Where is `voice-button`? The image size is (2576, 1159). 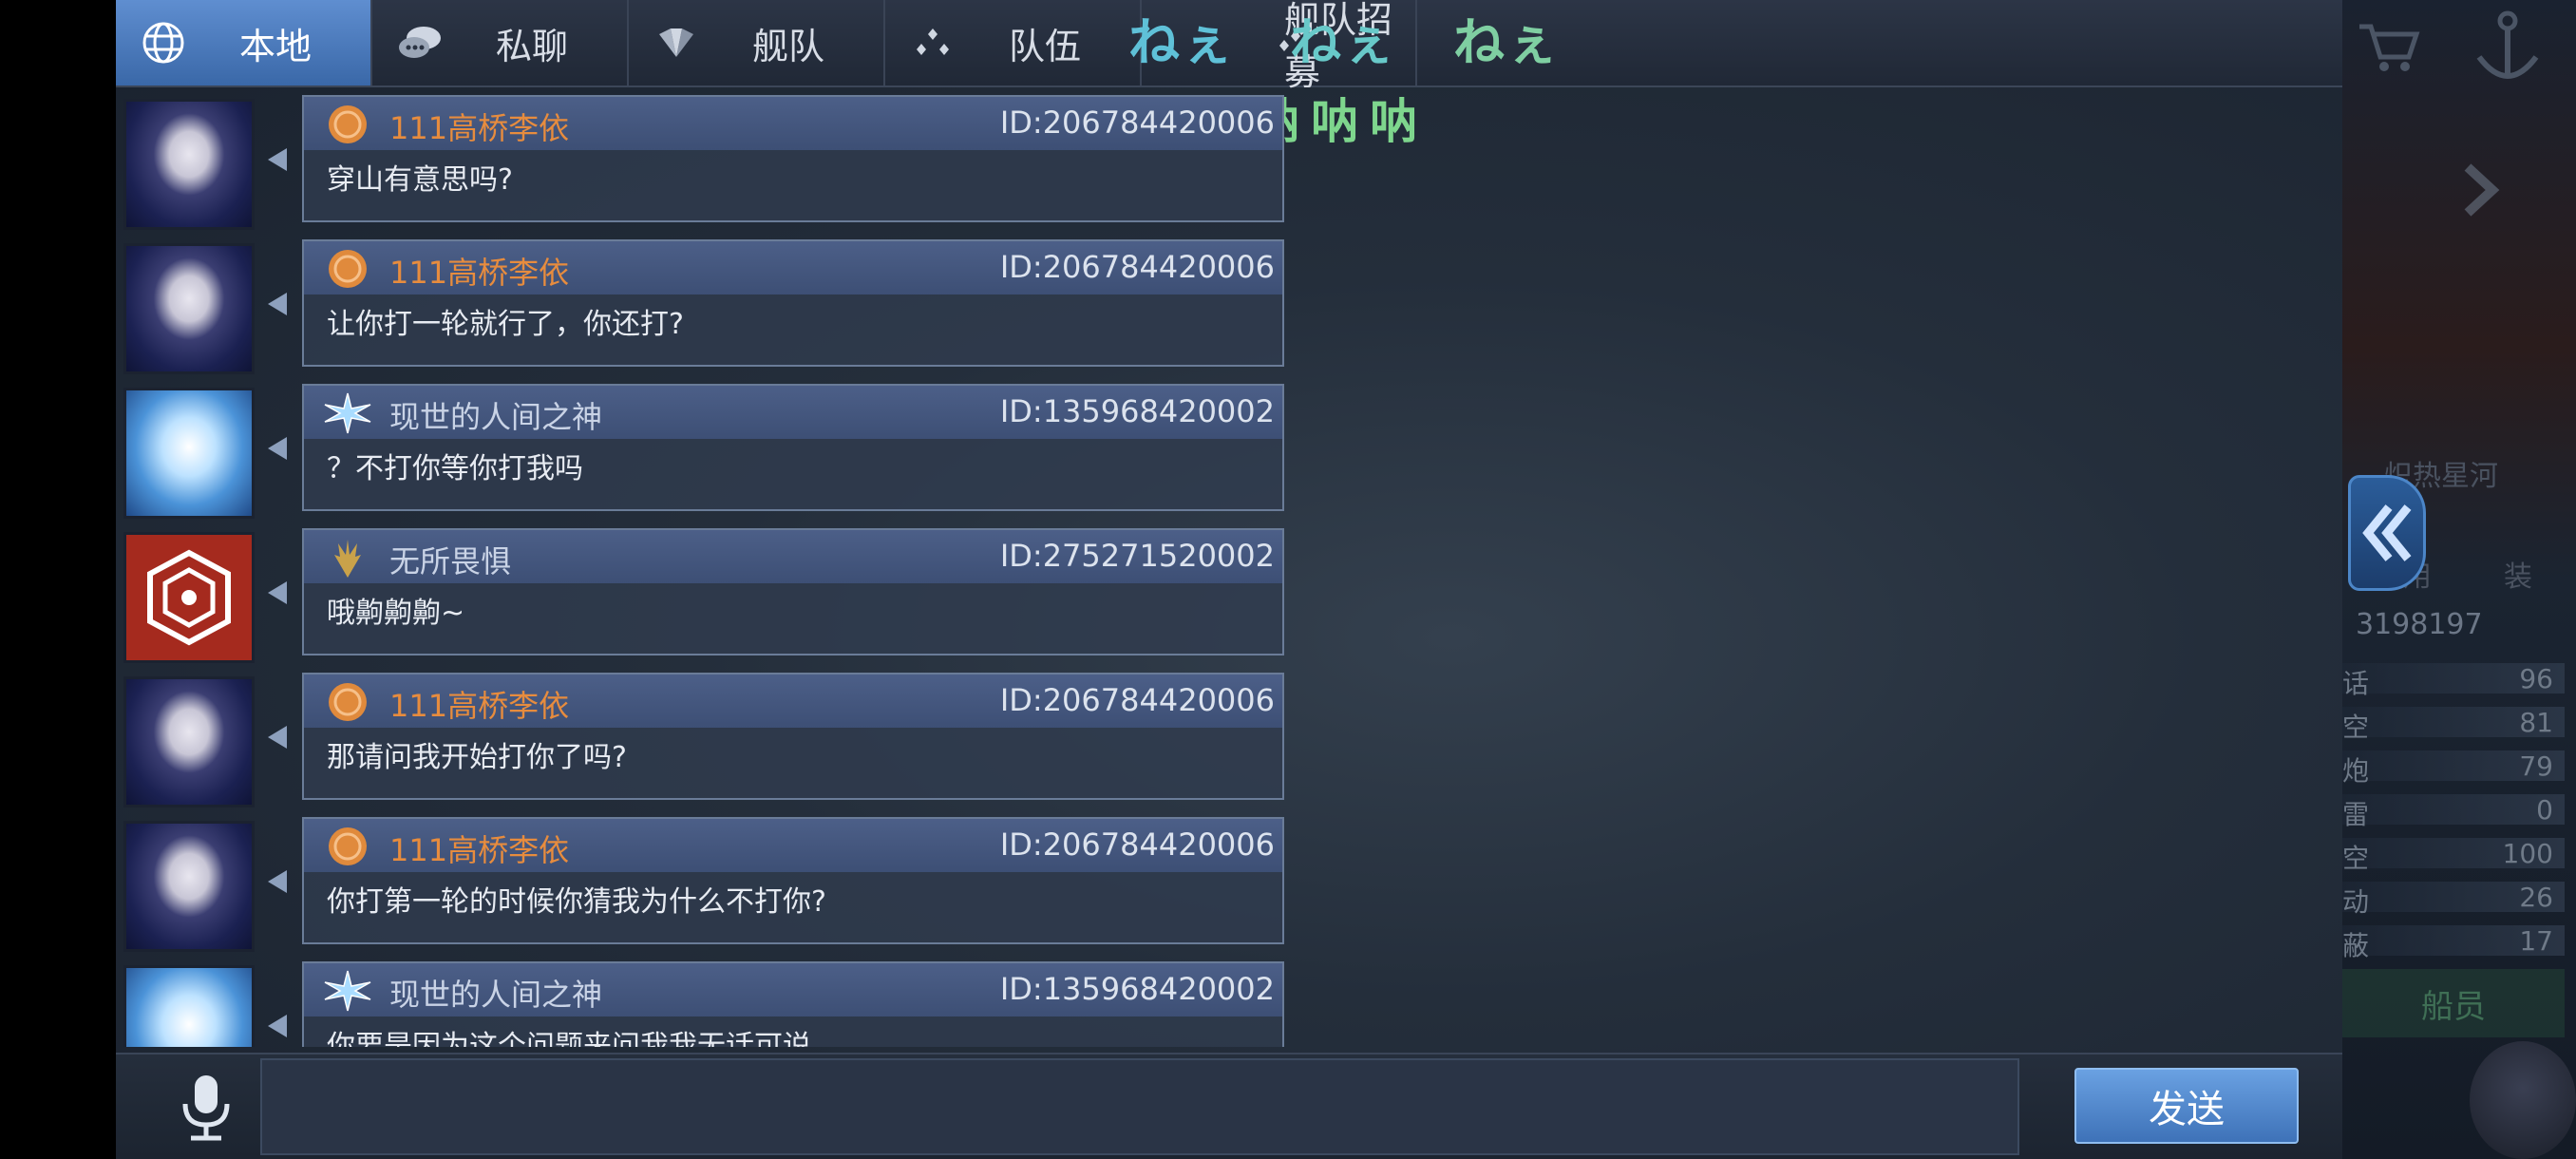 voice-button is located at coordinates (206, 1110).